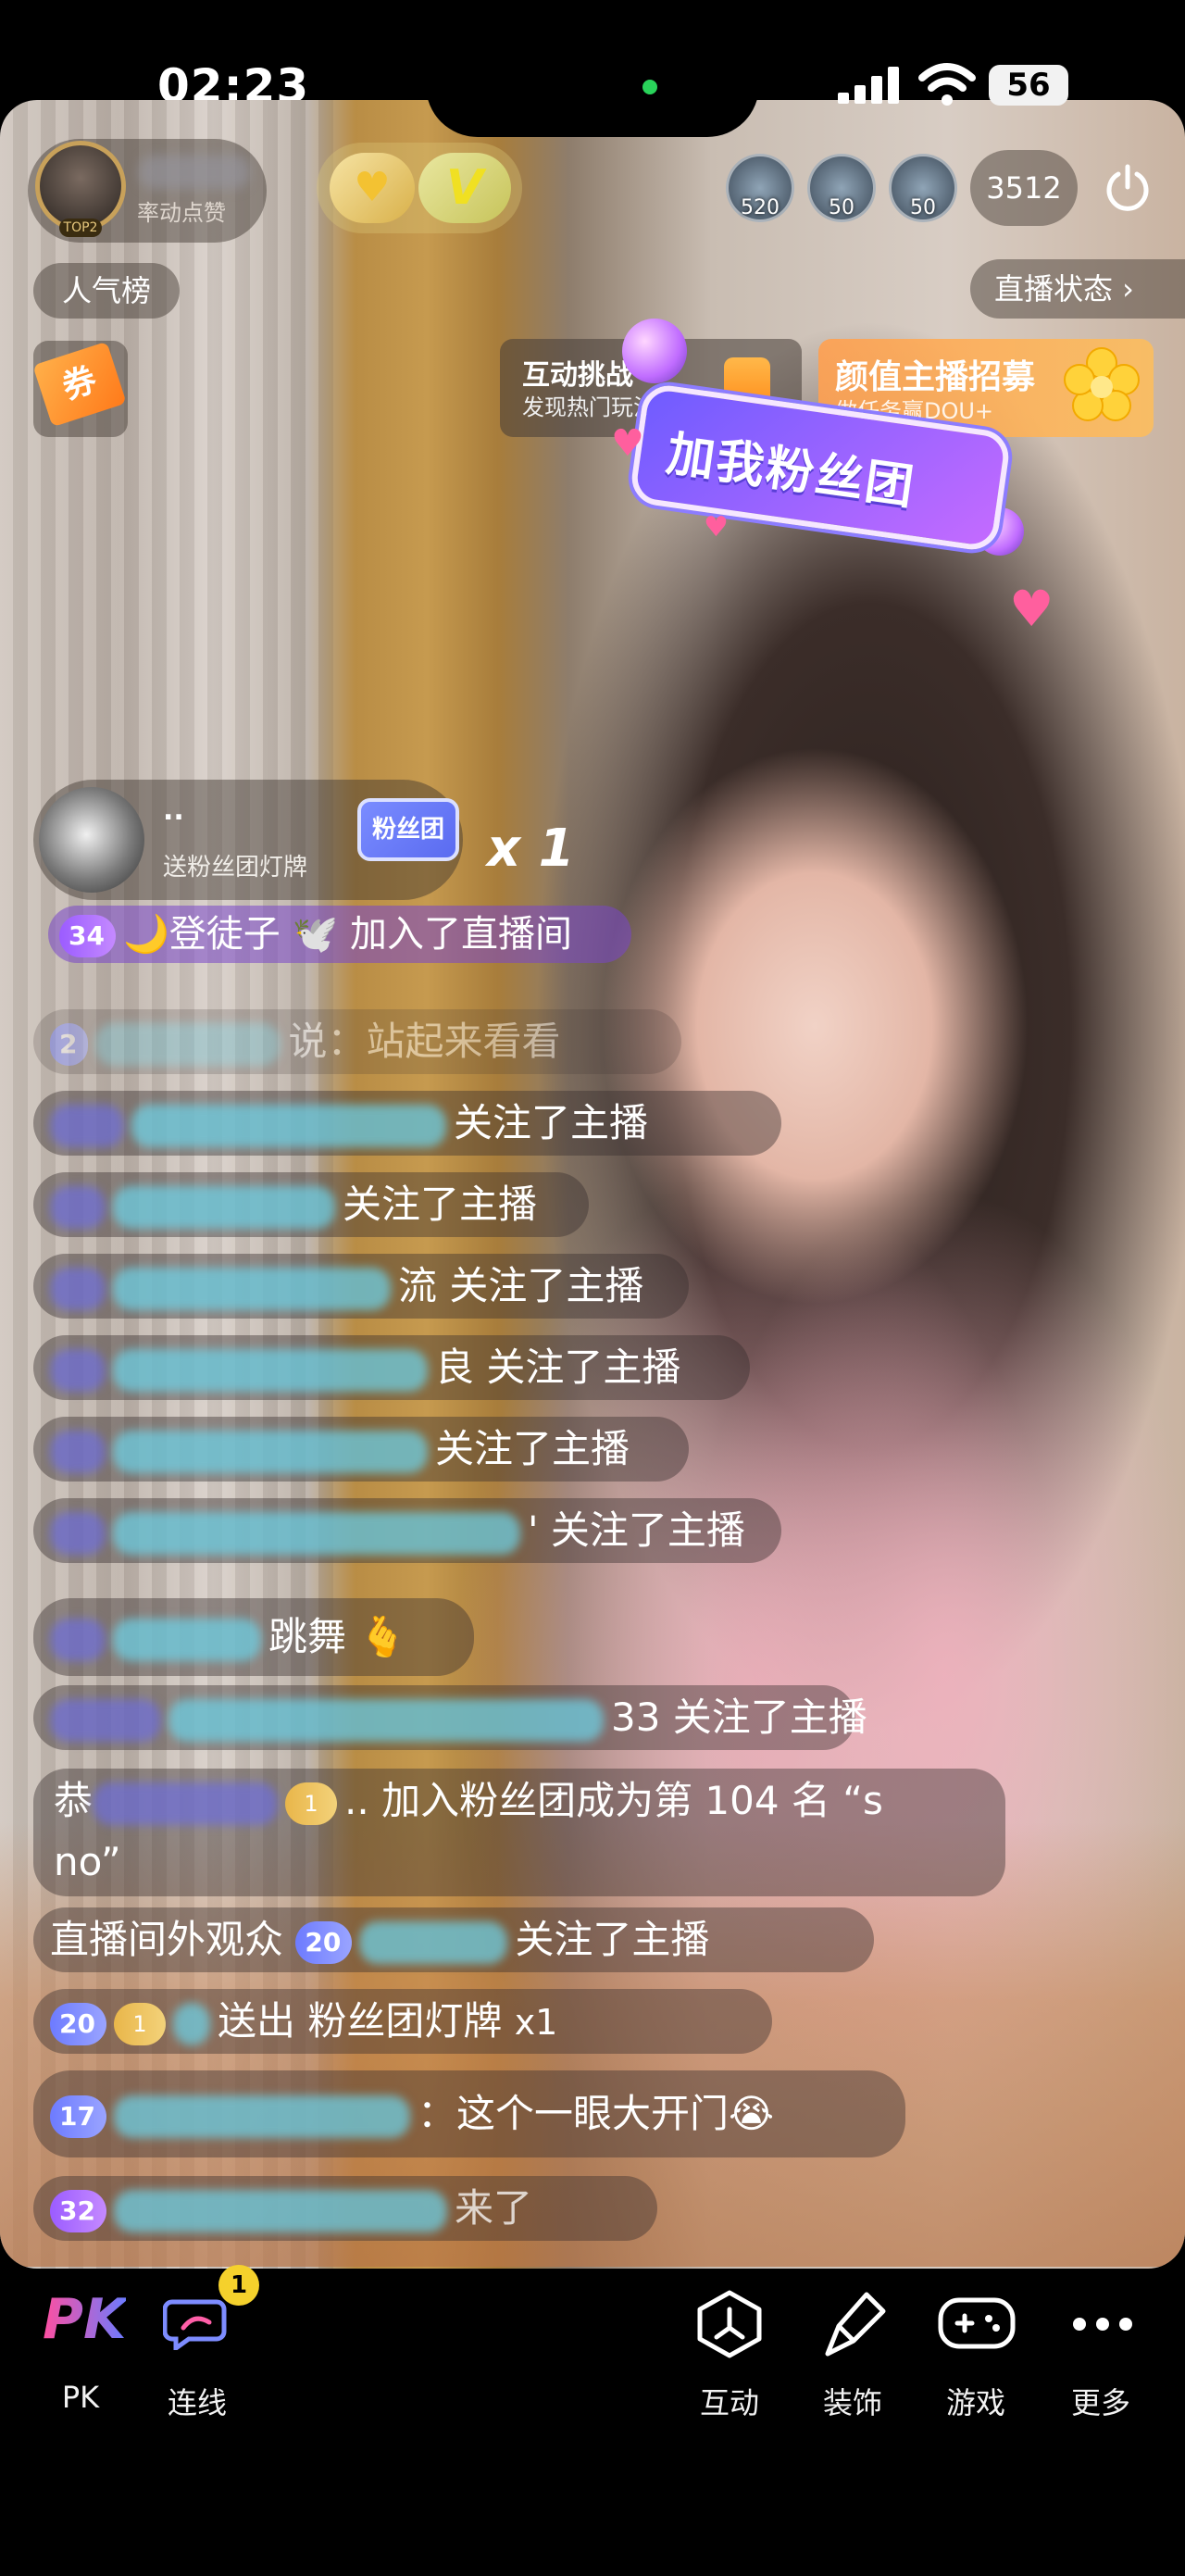  I want to click on chat-message: 2 说：站起来看看, so click(357, 1042).